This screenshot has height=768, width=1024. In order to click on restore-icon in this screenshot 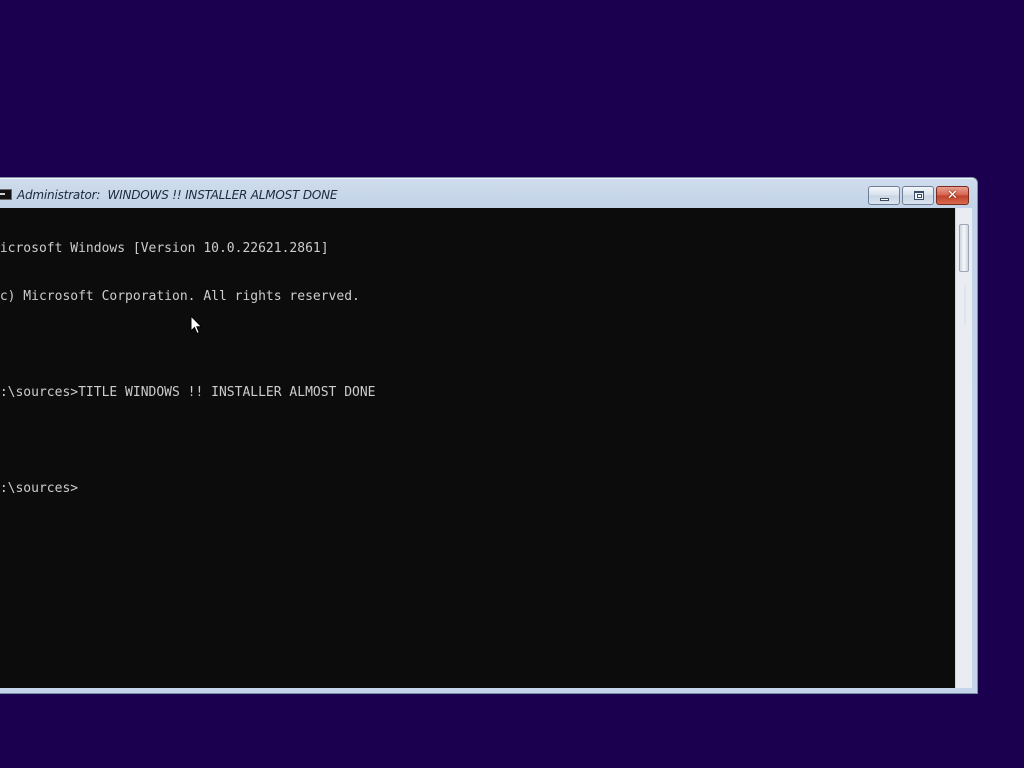, I will do `click(919, 195)`.